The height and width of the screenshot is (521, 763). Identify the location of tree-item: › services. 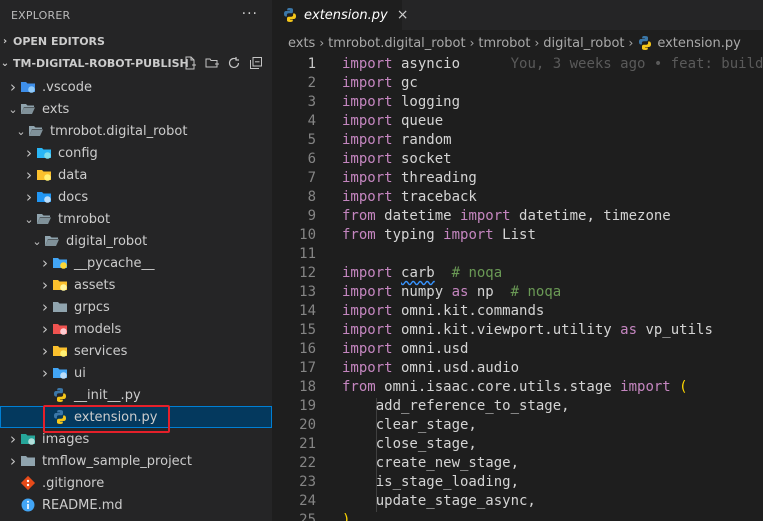
(136, 351).